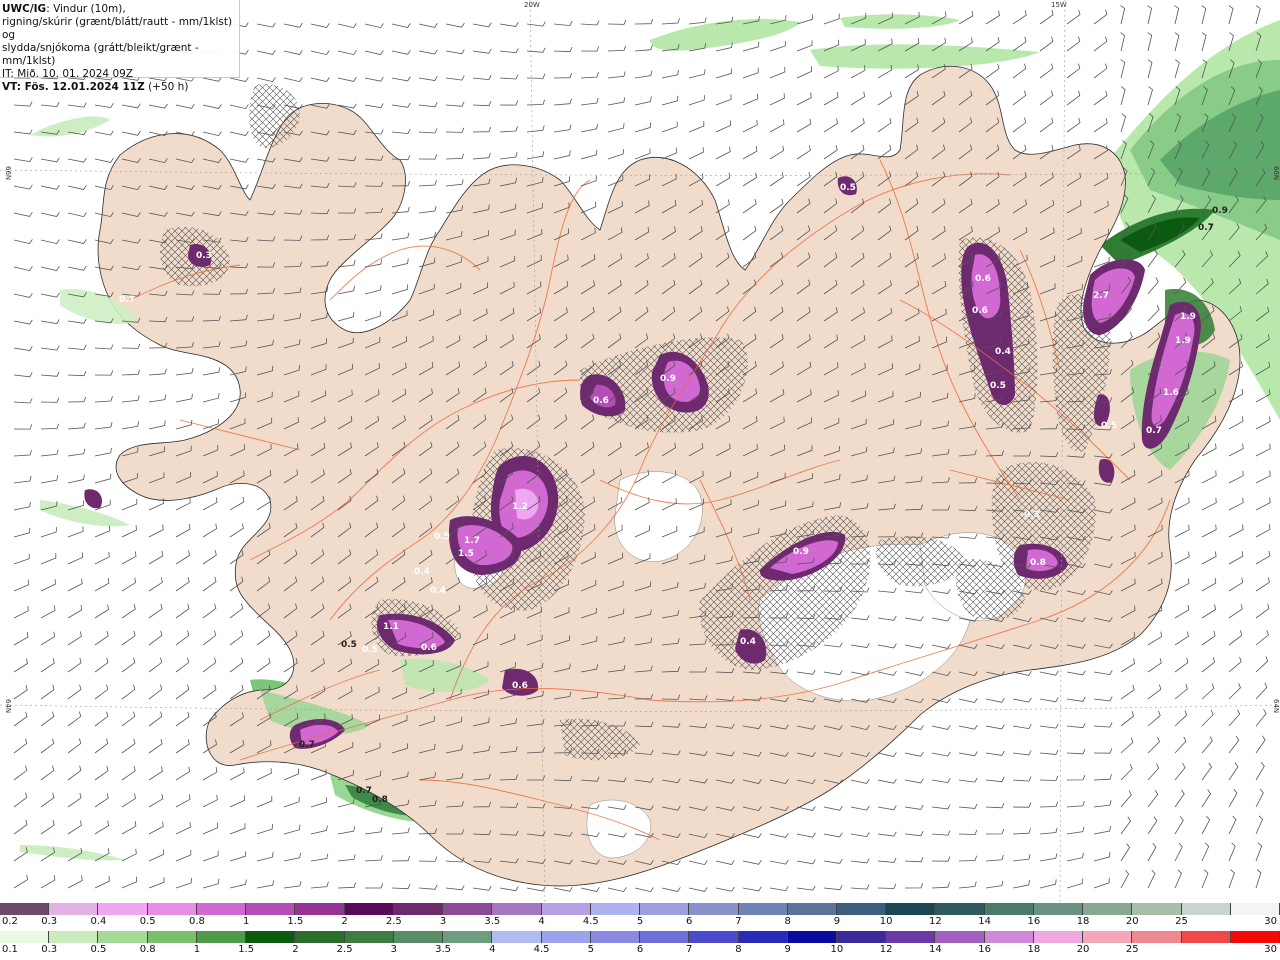 The width and height of the screenshot is (1280, 960). I want to click on legend-label: 6, so click(640, 949).